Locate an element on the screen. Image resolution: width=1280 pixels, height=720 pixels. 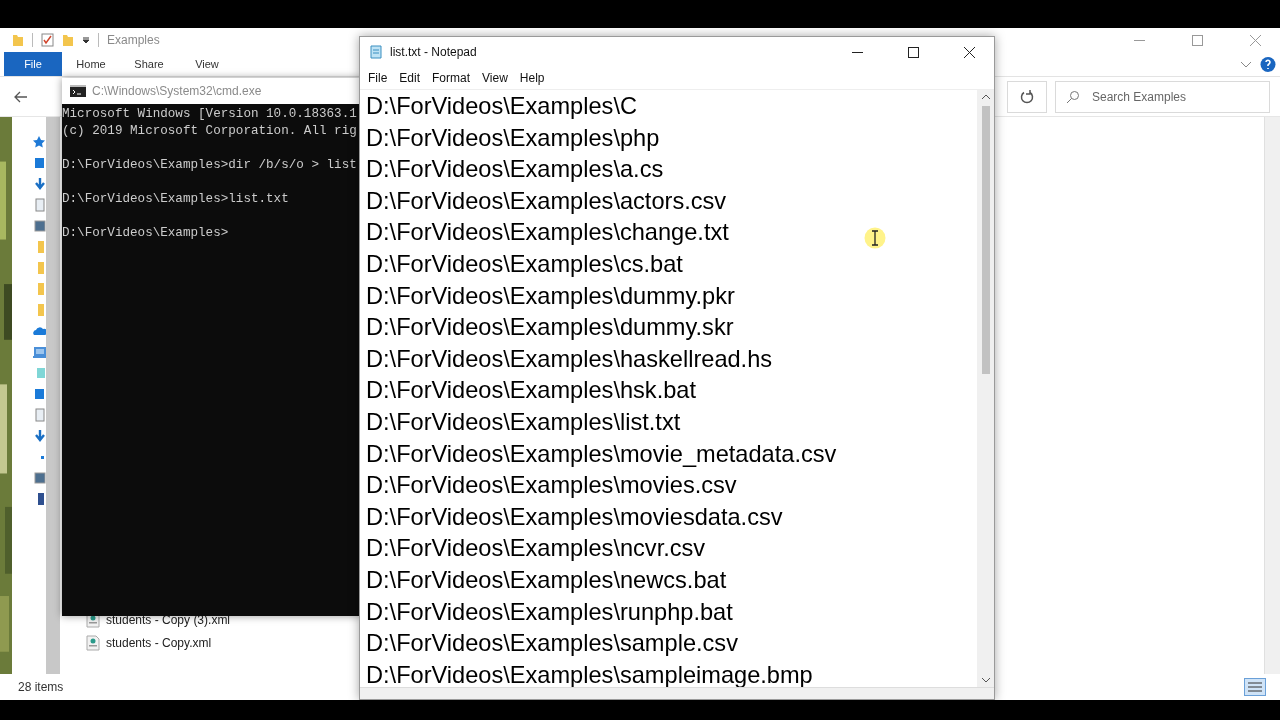
computer-icon is located at coordinates (39, 352).